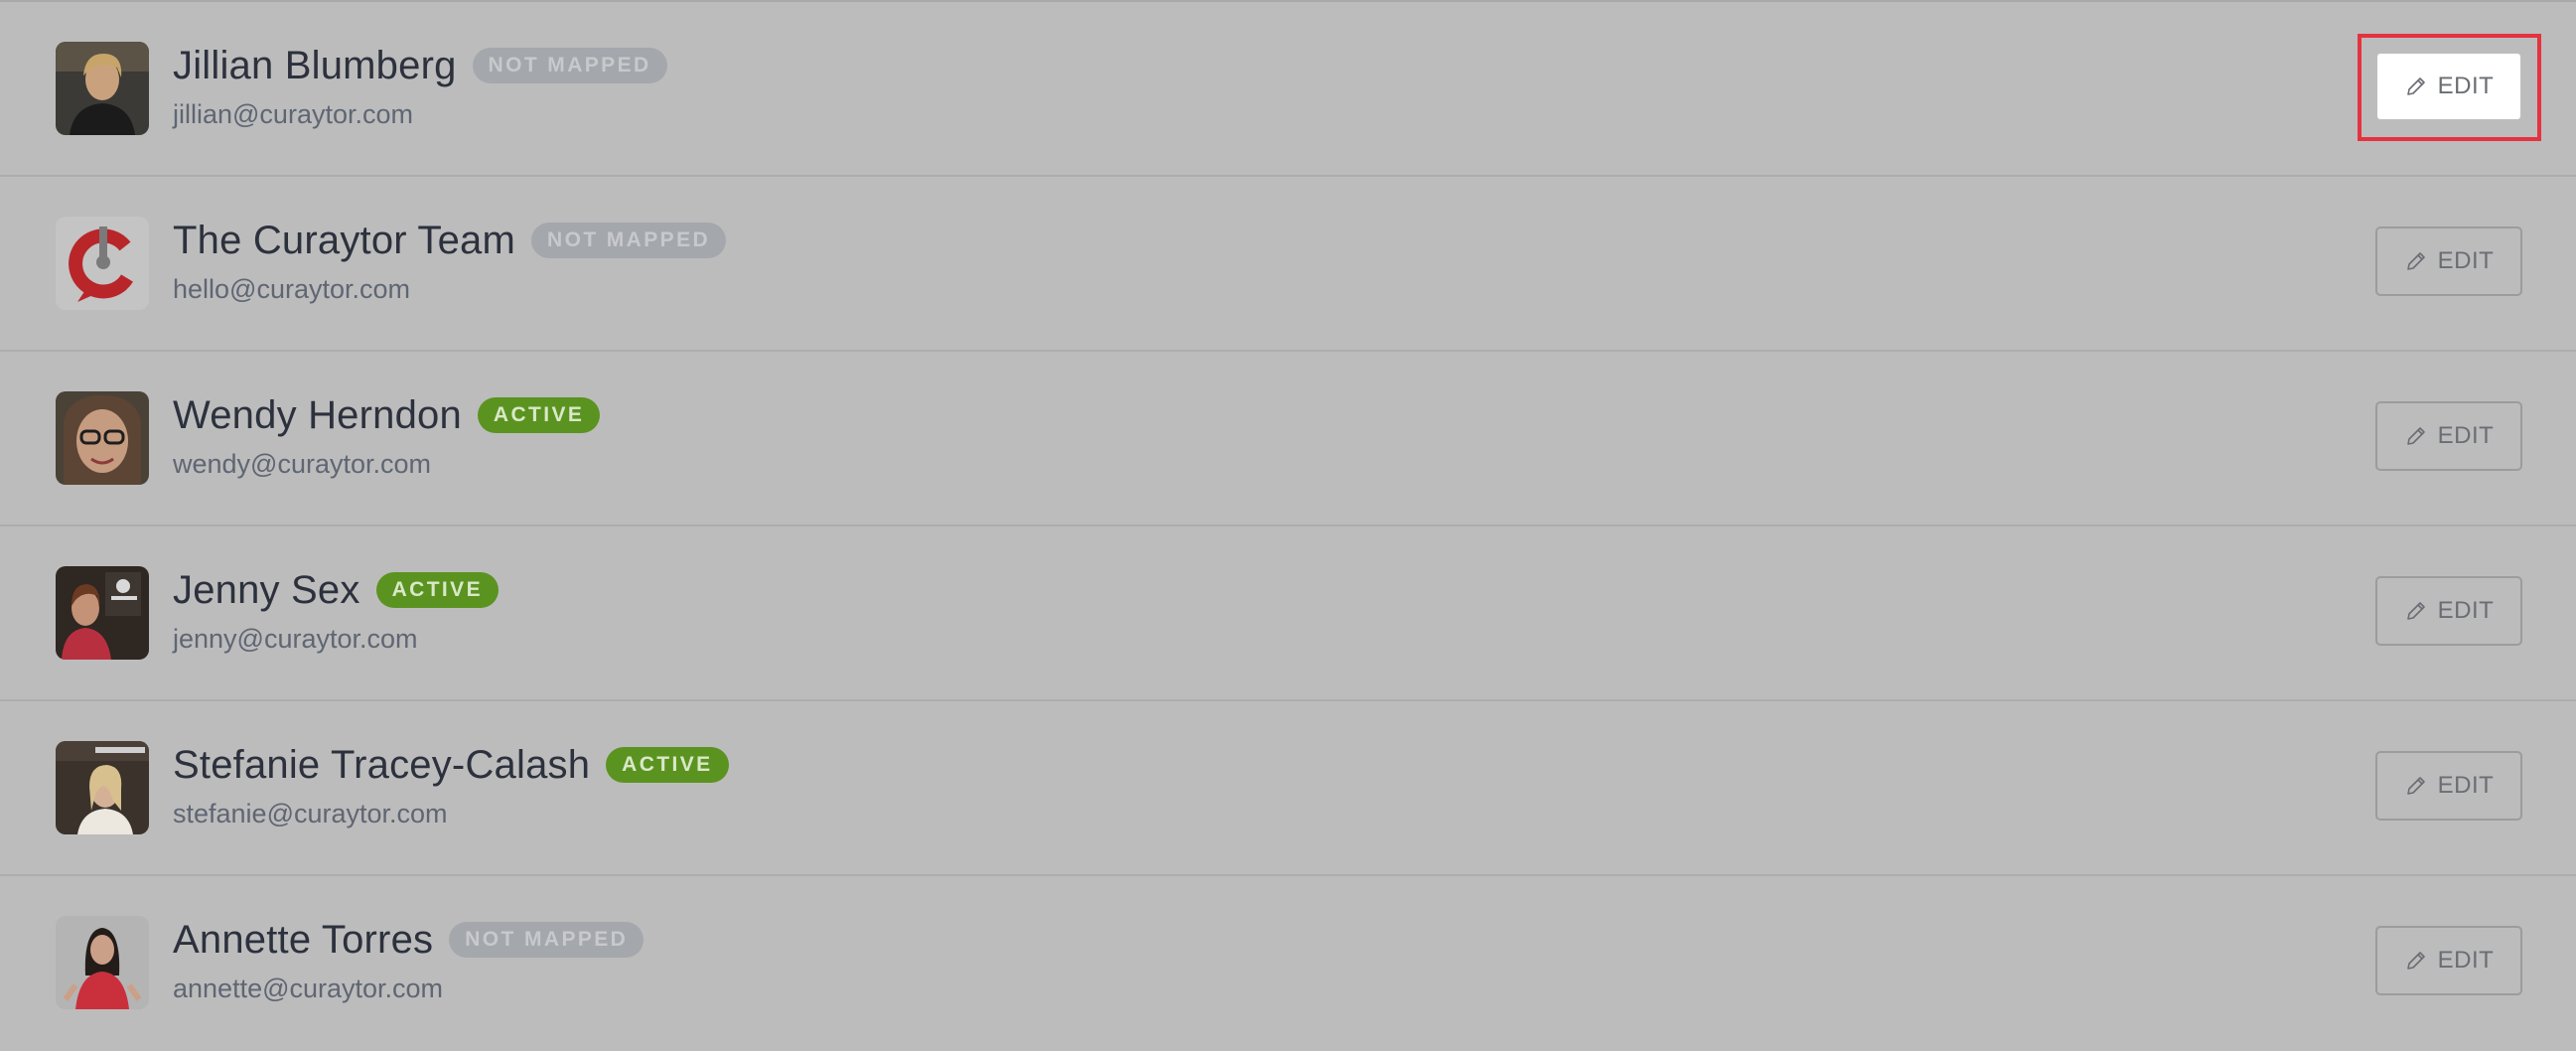  What do you see at coordinates (295, 639) in the screenshot?
I see `user-email: jenny@curaytor.com` at bounding box center [295, 639].